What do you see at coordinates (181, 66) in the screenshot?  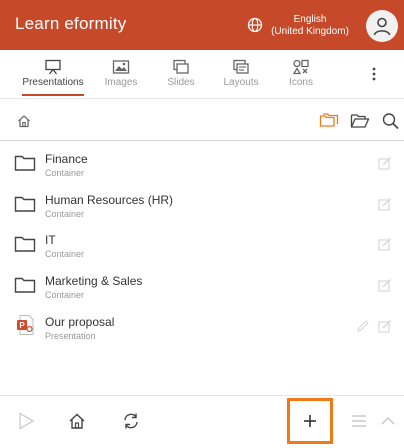 I see `slides-icon` at bounding box center [181, 66].